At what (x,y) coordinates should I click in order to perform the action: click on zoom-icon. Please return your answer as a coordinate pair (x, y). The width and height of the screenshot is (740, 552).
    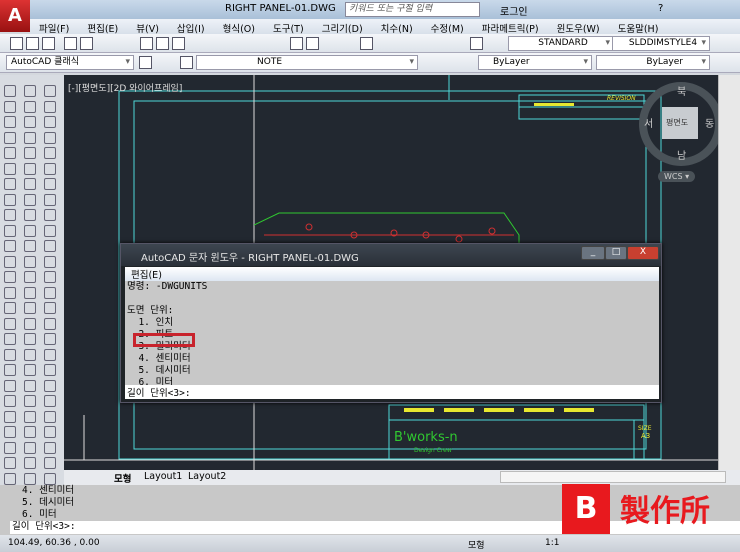
    Looking at the image, I should click on (312, 43).